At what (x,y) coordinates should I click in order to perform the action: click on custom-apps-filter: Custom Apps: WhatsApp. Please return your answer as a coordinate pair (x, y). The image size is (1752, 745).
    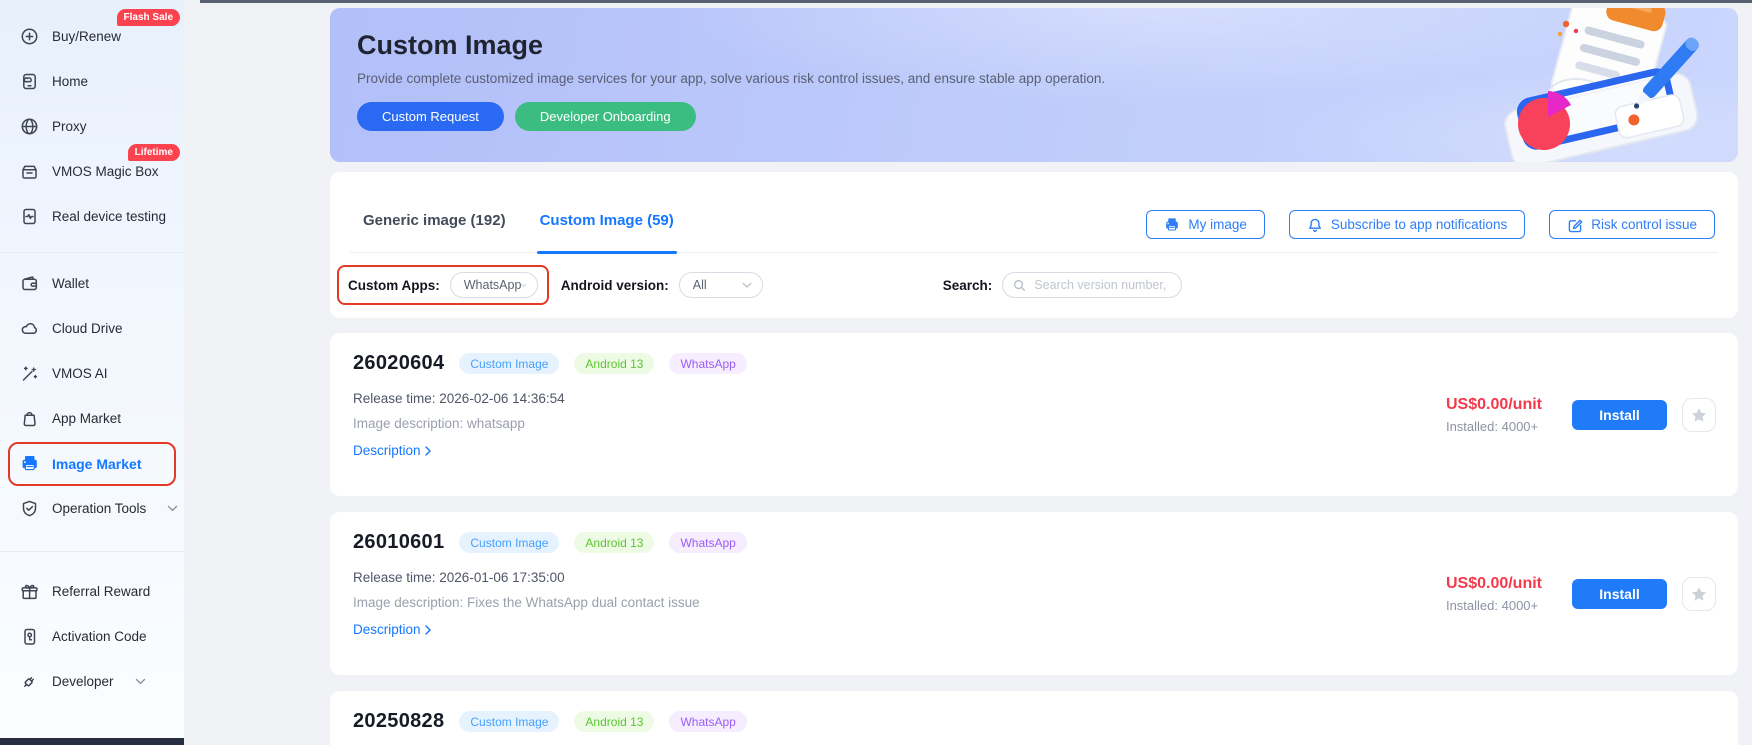
    Looking at the image, I should click on (443, 285).